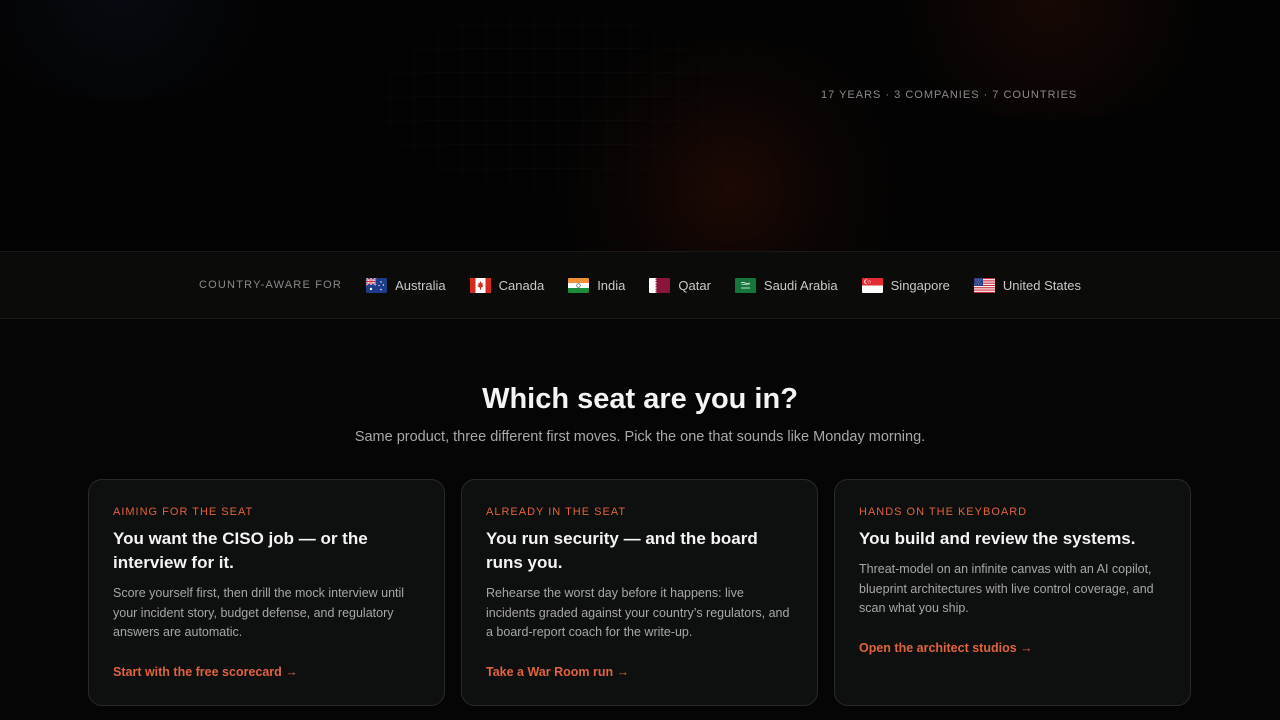  I want to click on singapore-flag-icon, so click(872, 285).